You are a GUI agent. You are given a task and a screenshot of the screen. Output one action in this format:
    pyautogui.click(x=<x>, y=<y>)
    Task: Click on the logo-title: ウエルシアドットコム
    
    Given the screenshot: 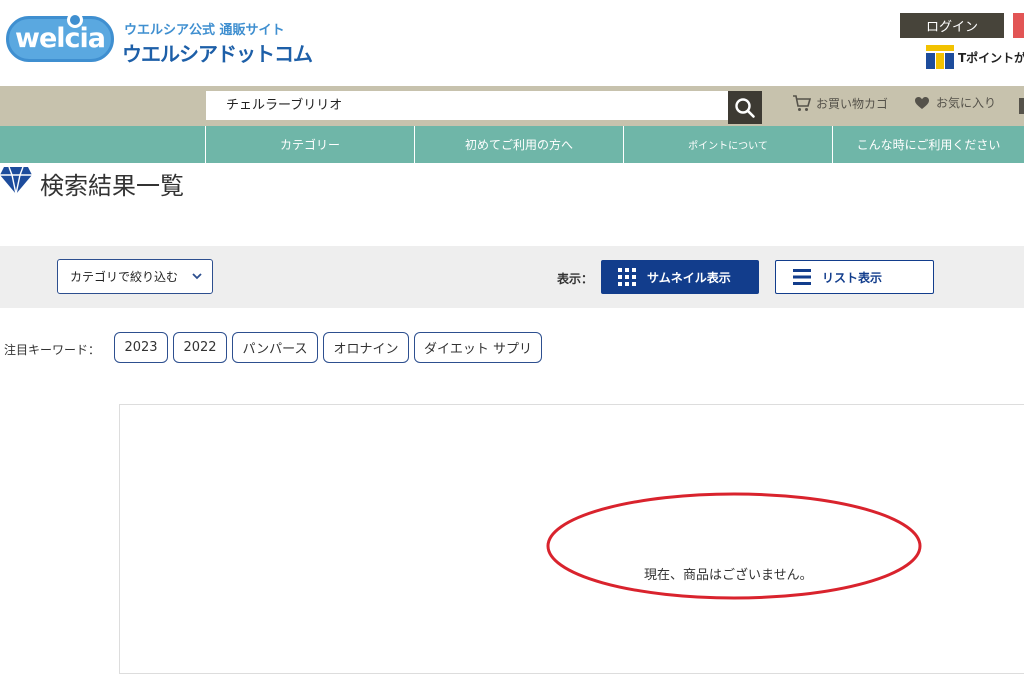 What is the action you would take?
    pyautogui.click(x=217, y=52)
    